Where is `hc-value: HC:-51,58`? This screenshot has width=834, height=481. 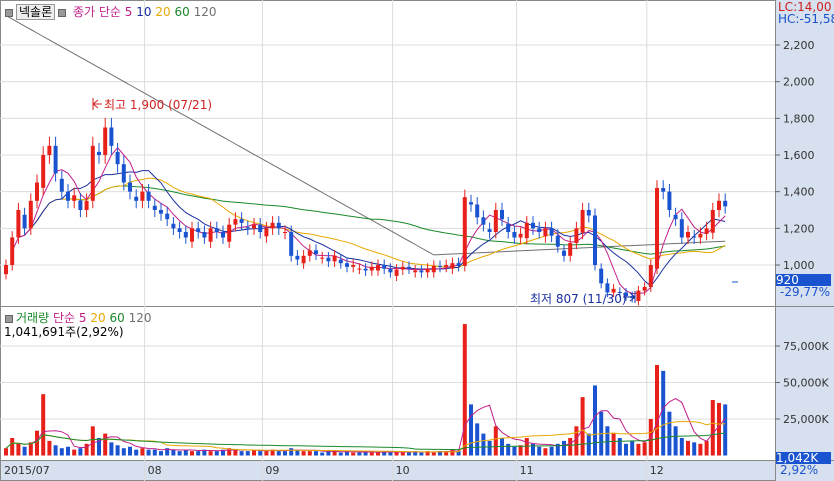
hc-value: HC:-51,58 is located at coordinates (806, 19).